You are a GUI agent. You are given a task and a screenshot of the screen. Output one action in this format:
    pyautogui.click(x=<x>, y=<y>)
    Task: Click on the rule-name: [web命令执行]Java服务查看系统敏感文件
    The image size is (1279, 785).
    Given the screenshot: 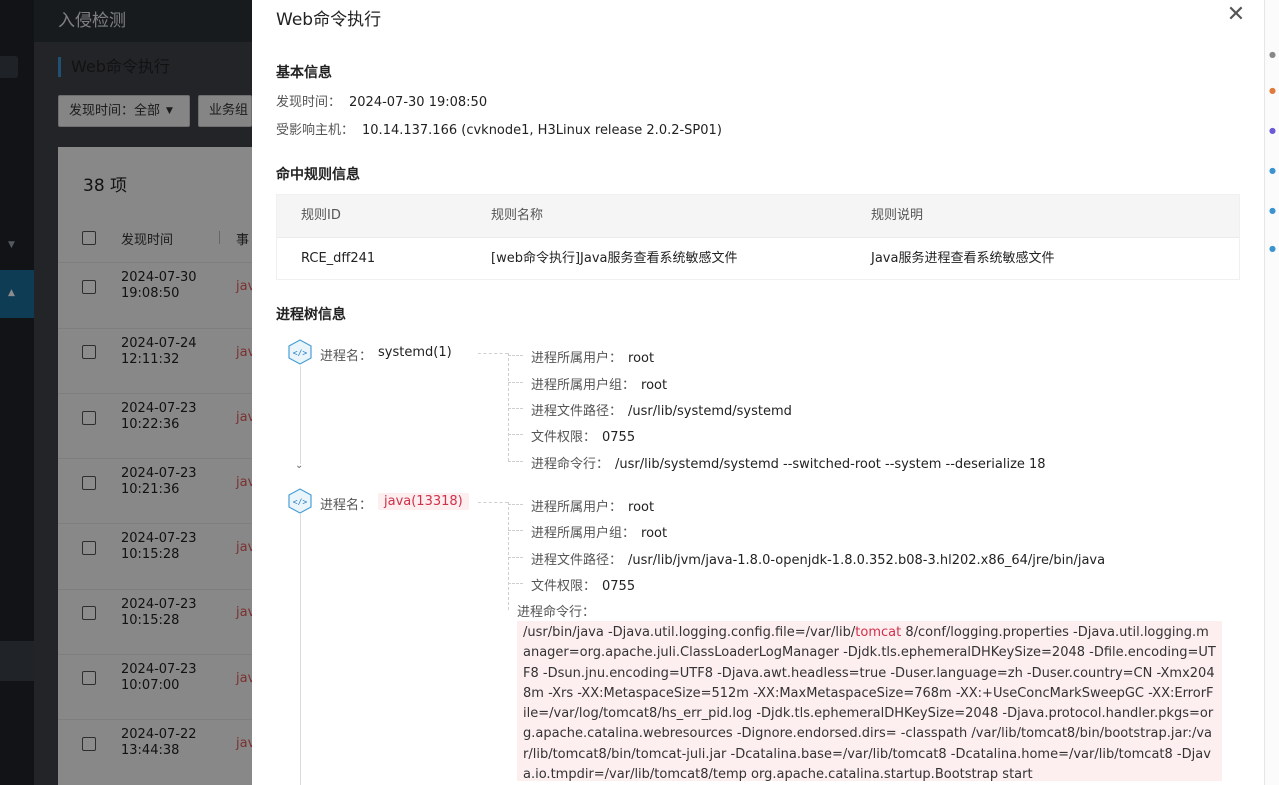 What is the action you would take?
    pyautogui.click(x=614, y=258)
    